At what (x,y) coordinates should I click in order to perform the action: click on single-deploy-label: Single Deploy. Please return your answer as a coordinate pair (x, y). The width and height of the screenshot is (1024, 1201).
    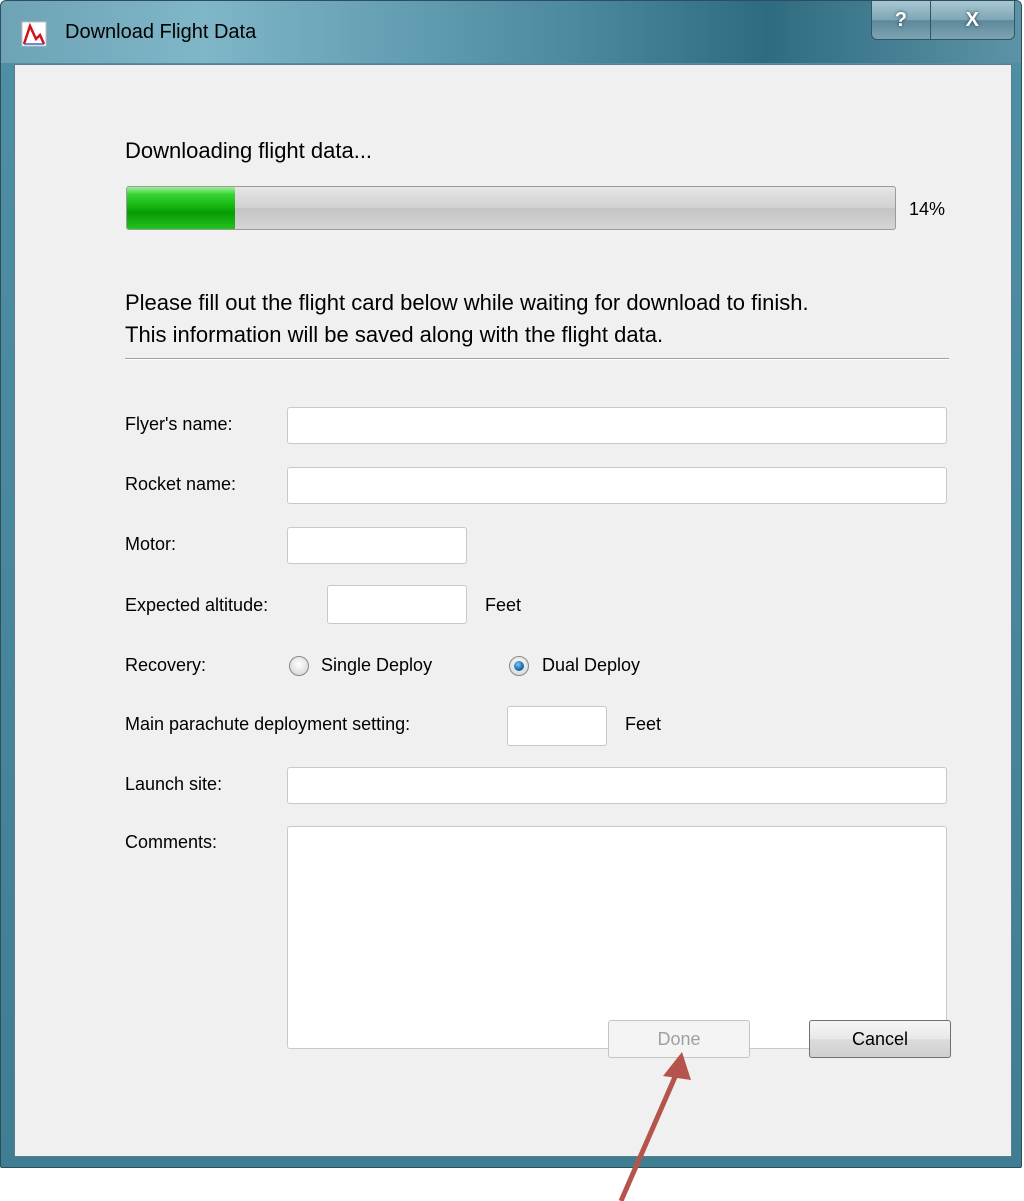
    Looking at the image, I should click on (376, 665).